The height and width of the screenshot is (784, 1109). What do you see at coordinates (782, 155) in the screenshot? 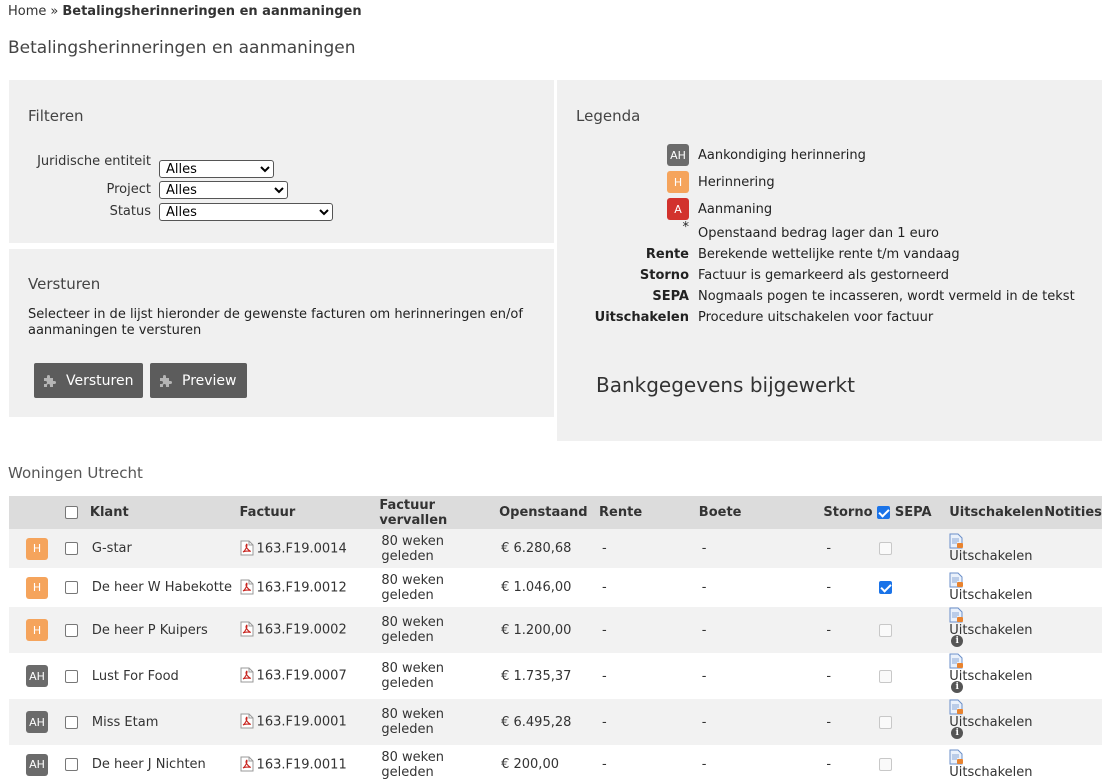
I see `legend-text: Aankondiging herinnering` at bounding box center [782, 155].